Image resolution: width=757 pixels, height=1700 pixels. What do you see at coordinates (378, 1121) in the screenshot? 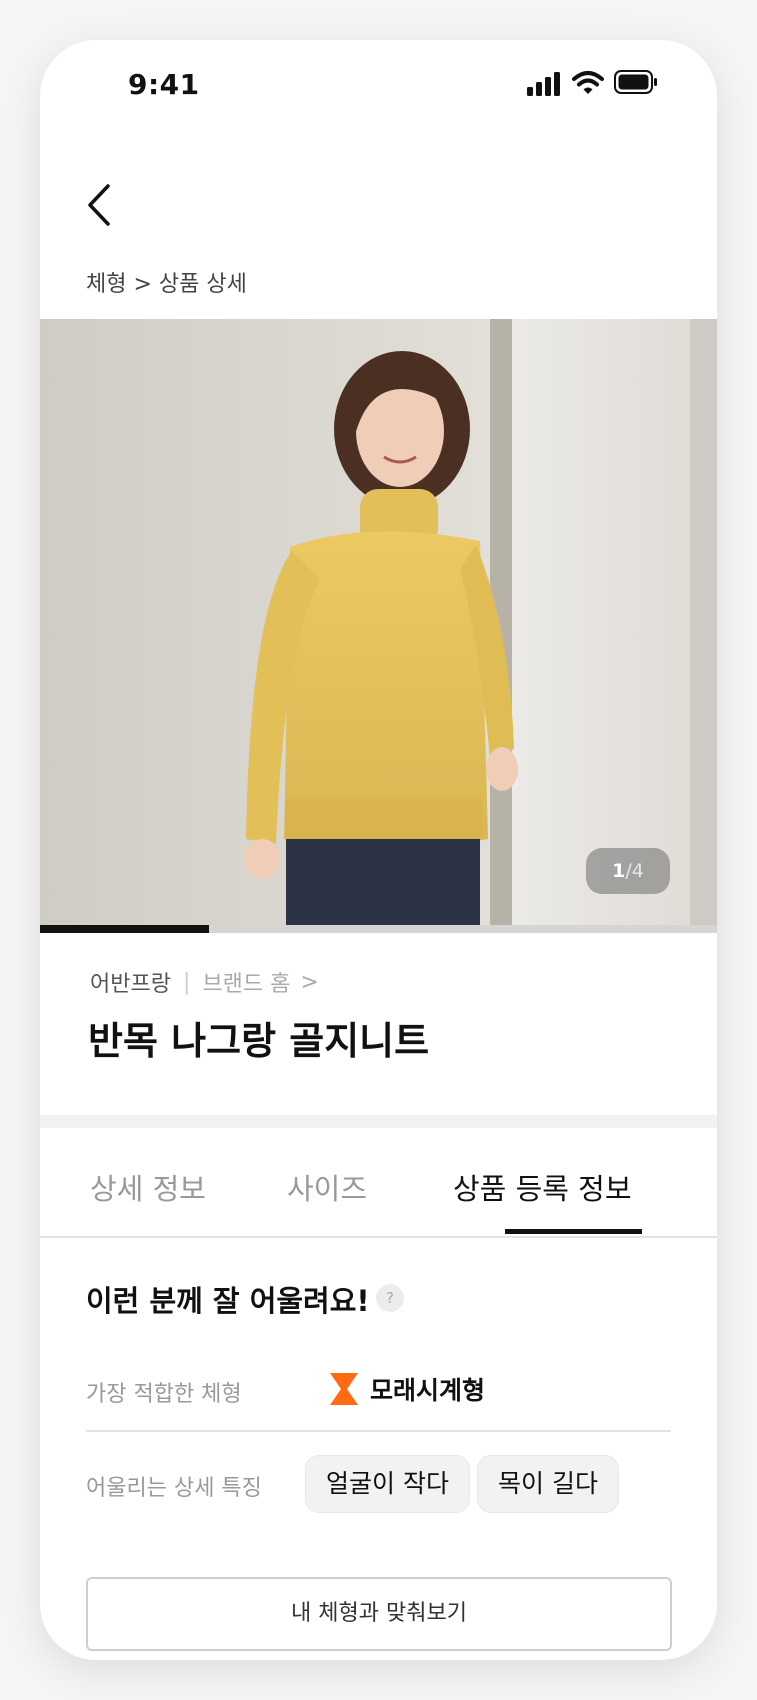
I see `section-divider` at bounding box center [378, 1121].